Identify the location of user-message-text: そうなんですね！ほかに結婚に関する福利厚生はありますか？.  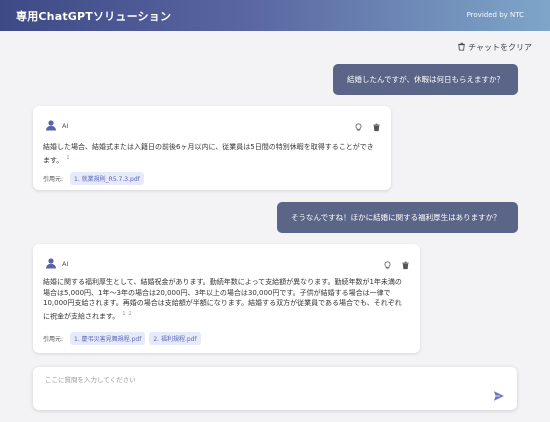
(396, 217).